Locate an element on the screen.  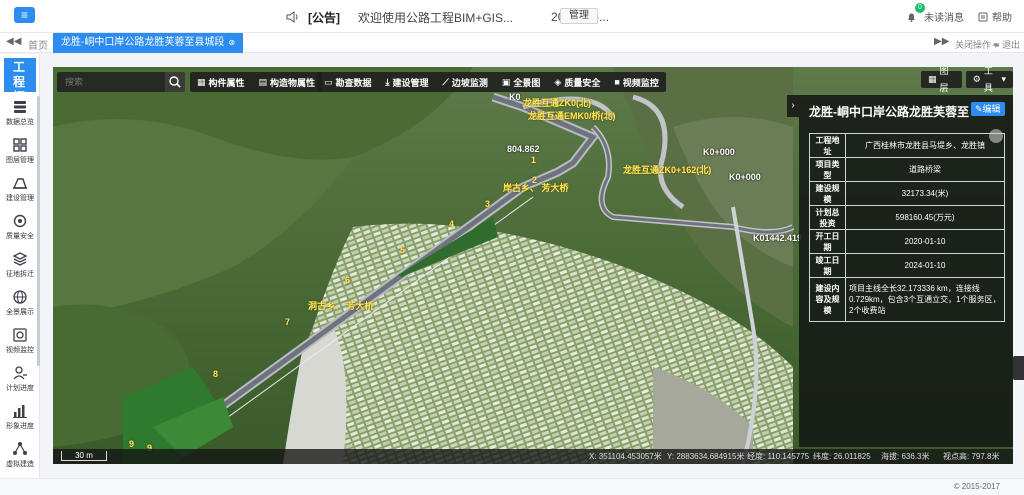
sidebar-item-construction: 建设管理 is located at coordinates (20, 191).